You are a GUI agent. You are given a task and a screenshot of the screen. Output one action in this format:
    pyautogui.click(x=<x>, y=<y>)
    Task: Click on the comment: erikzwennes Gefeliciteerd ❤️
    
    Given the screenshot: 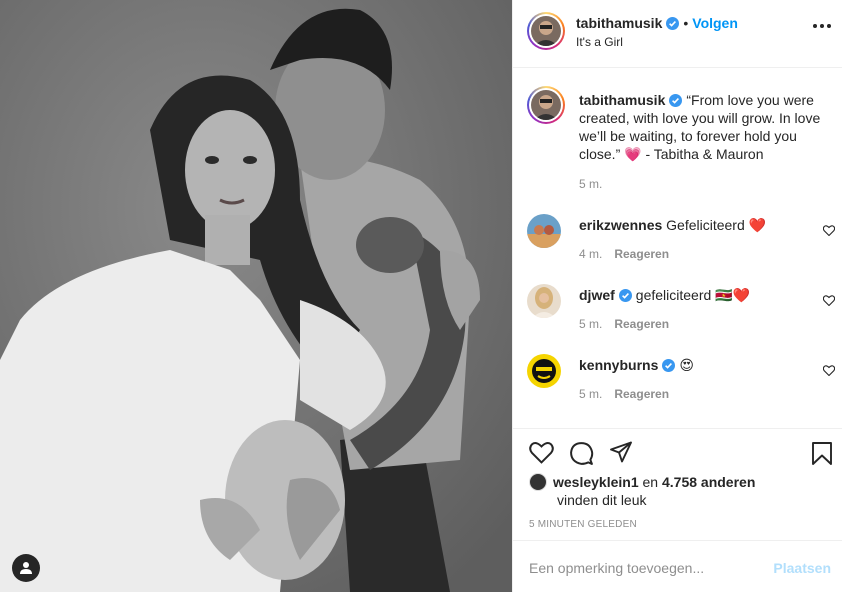 What is the action you would take?
    pyautogui.click(x=699, y=225)
    